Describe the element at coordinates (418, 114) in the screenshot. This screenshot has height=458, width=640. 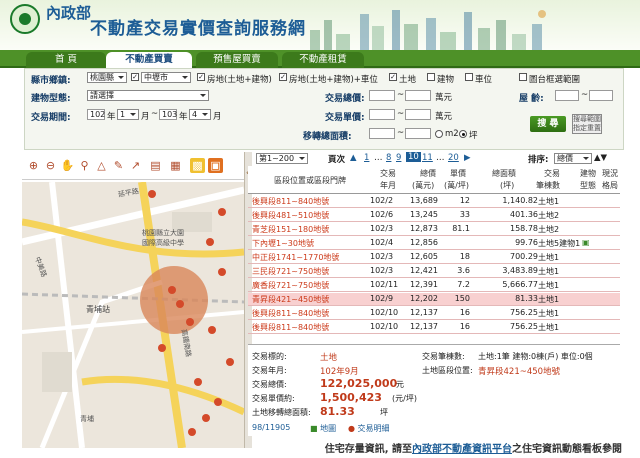
I see `unit-price-max-input` at that location.